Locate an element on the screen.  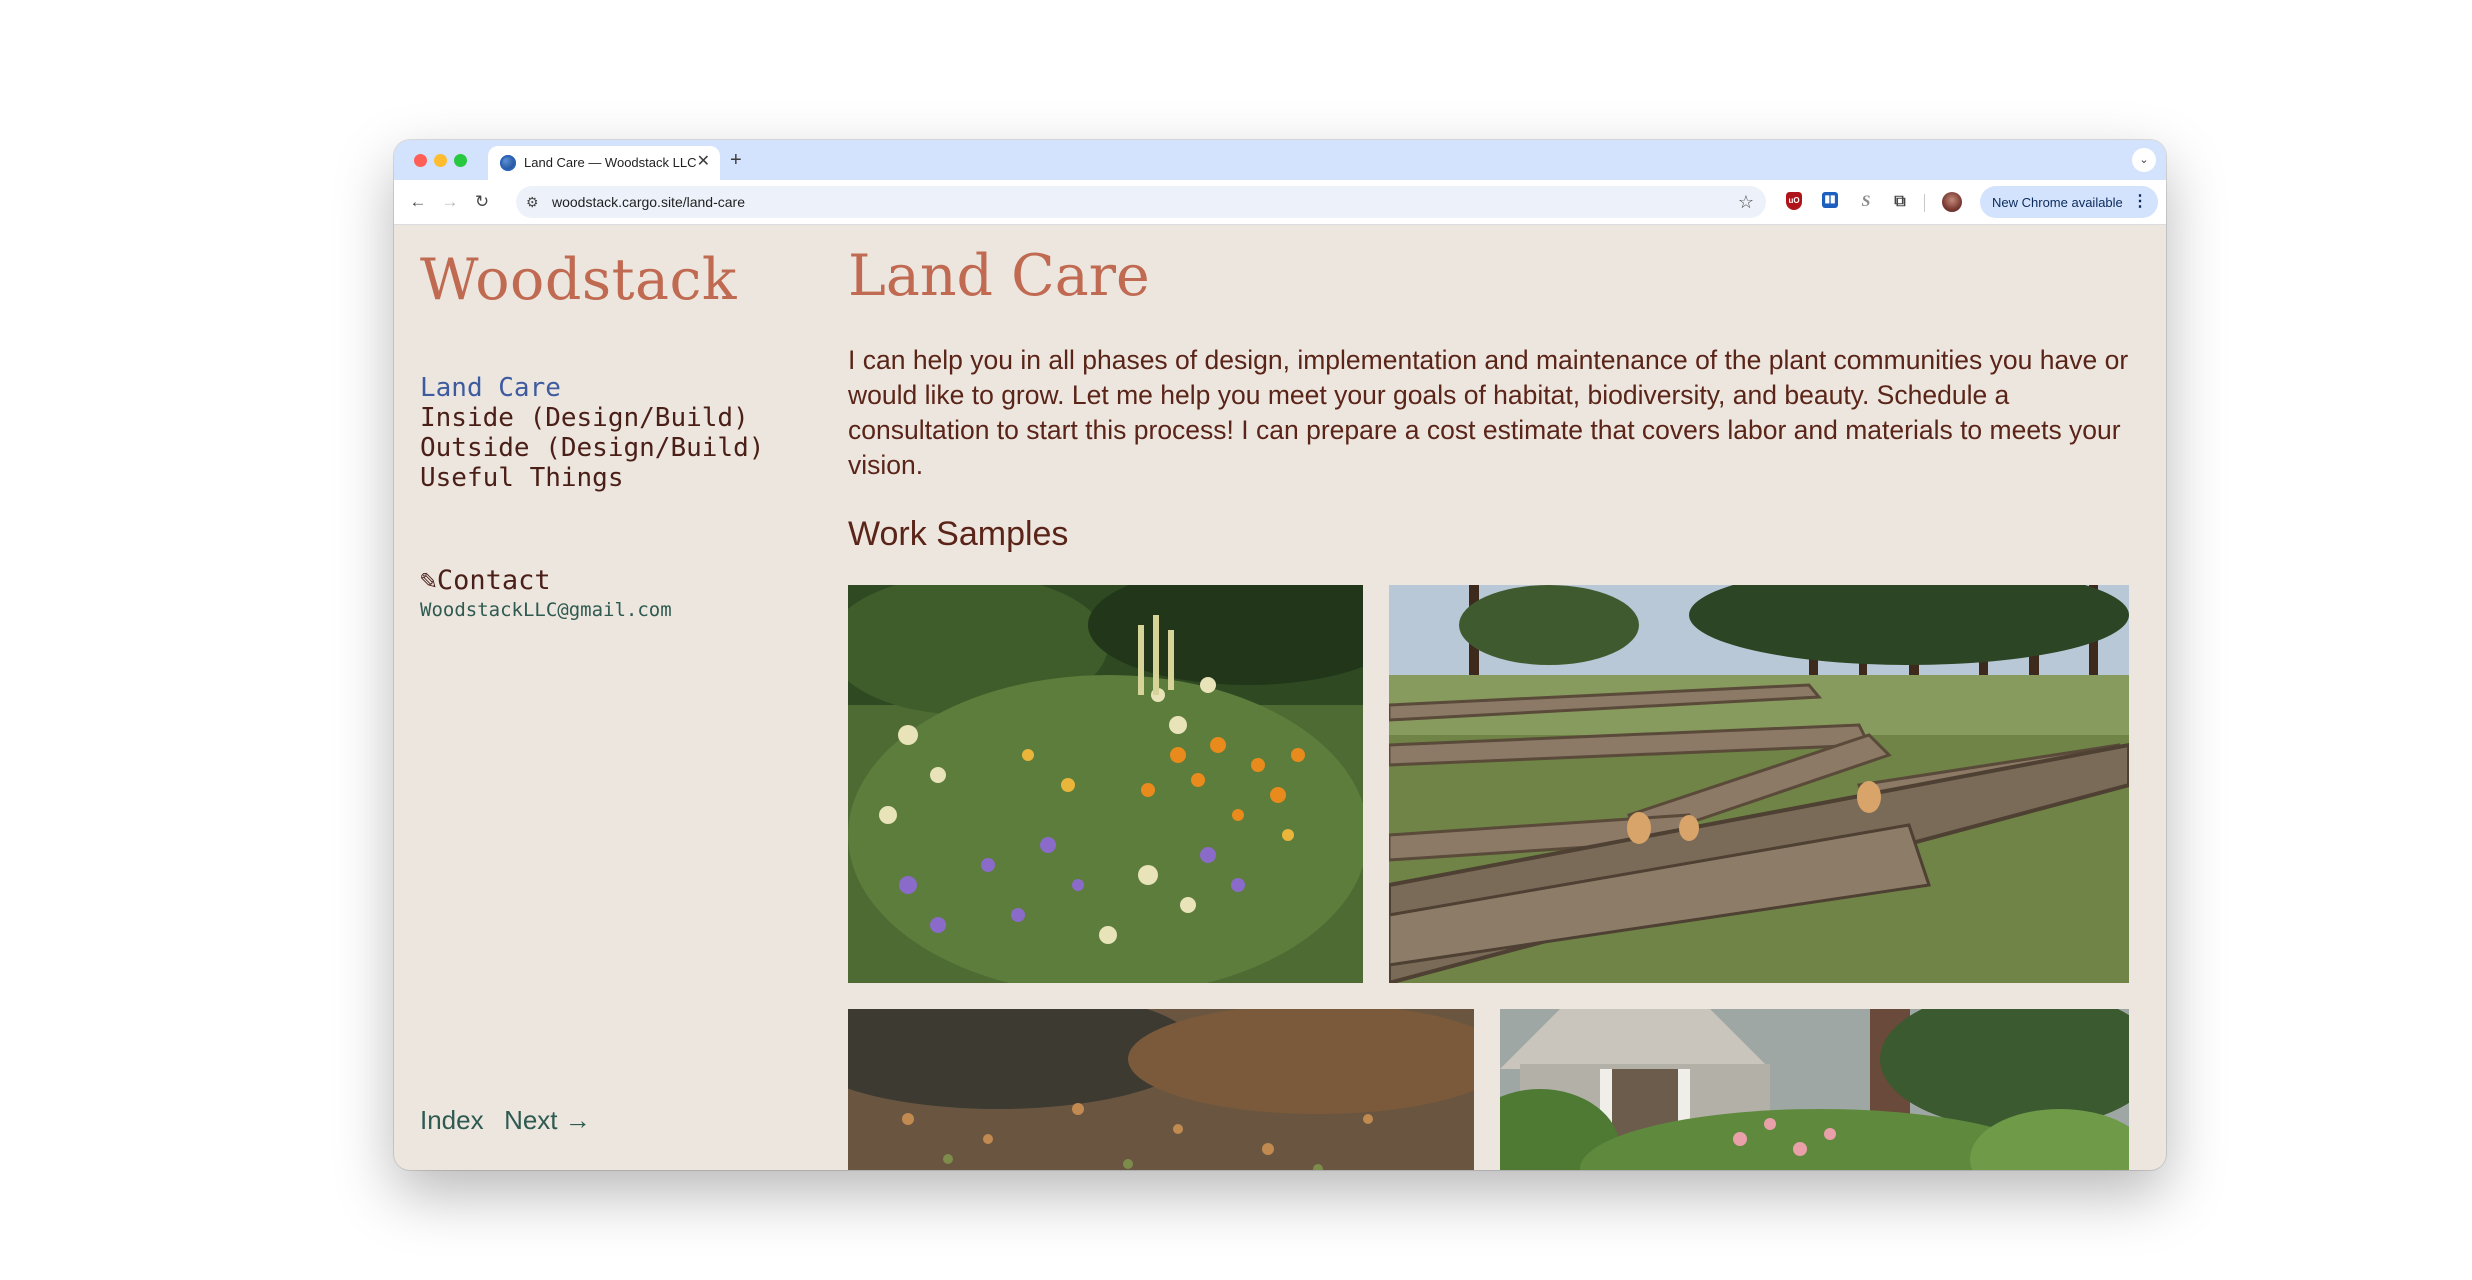
address-bar: ⚙ woodstack.cargo.site/land-care ☆ is located at coordinates (1141, 202).